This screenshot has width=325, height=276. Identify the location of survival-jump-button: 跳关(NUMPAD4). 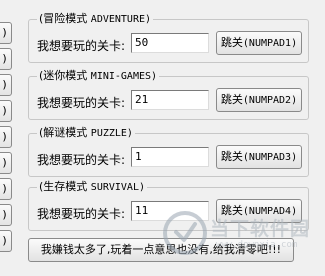
(259, 211).